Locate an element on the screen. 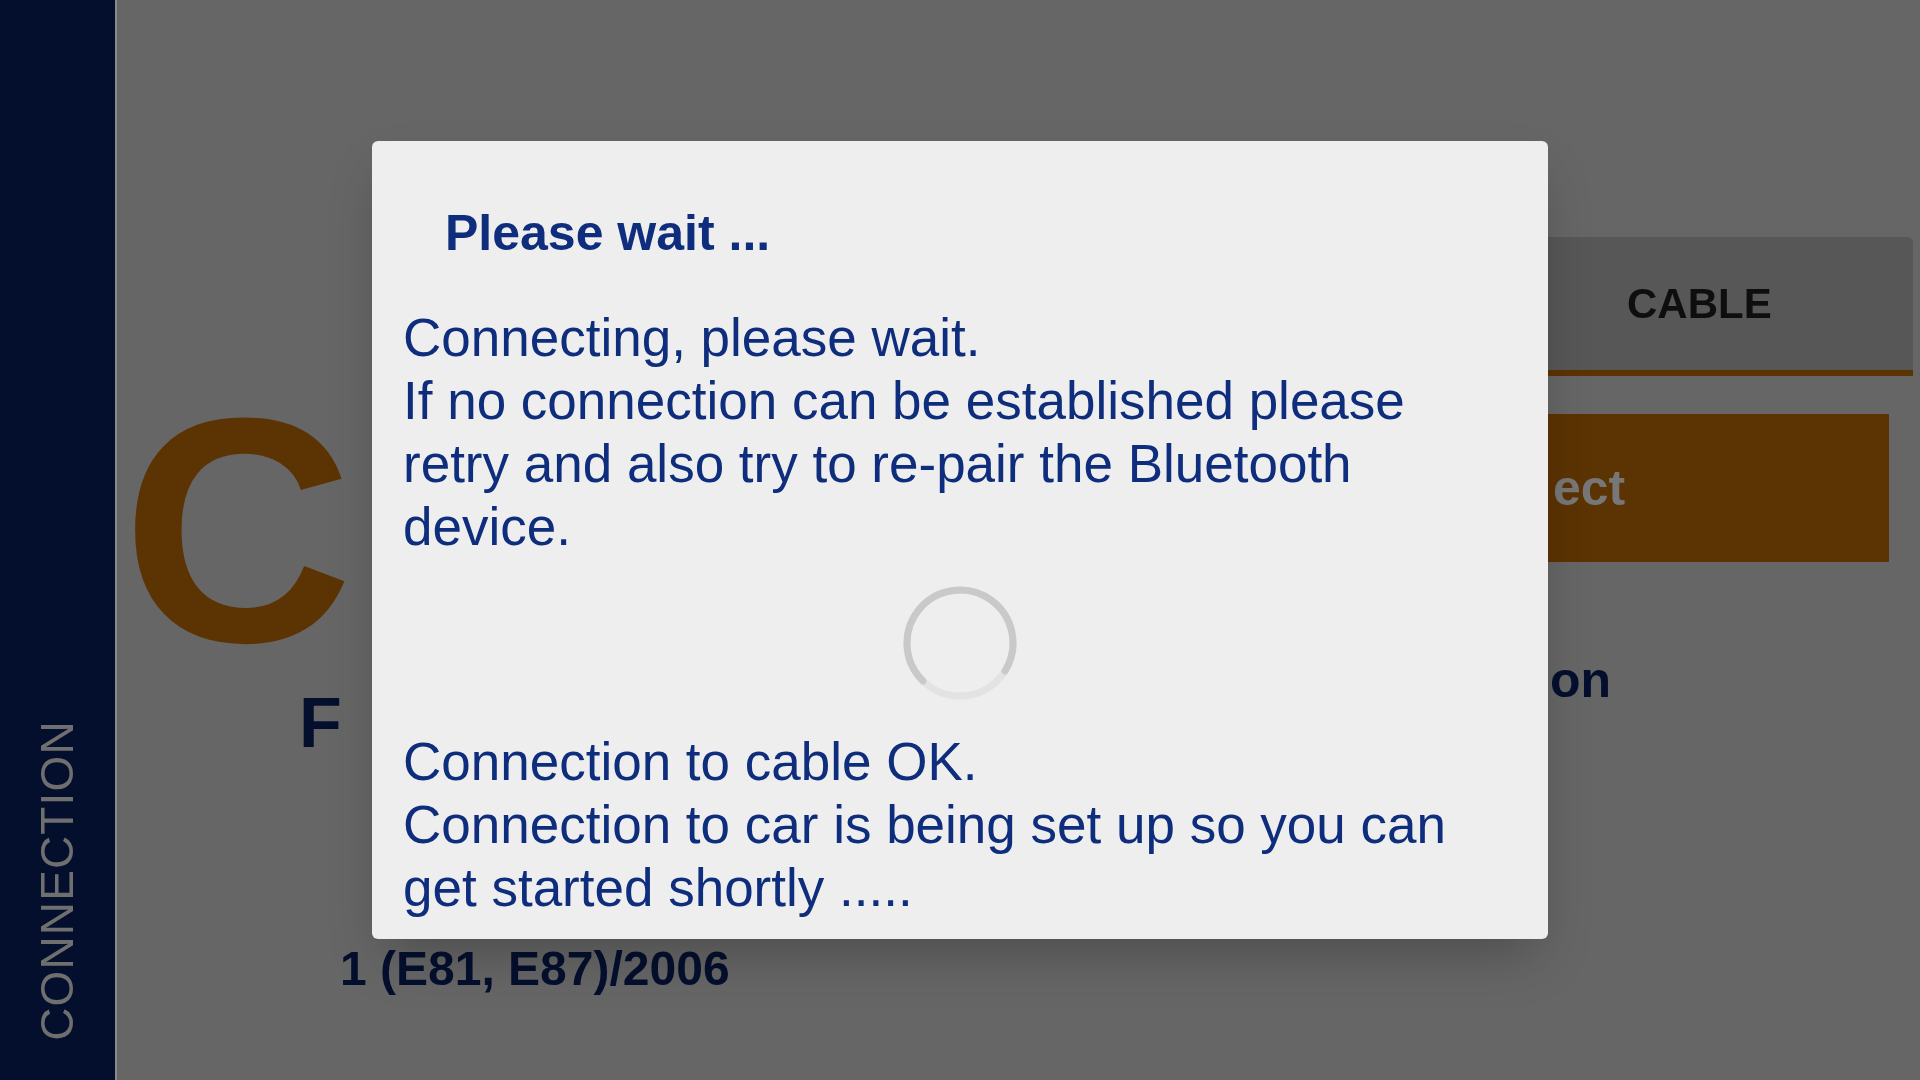  vehicle-label: 1 (E81, E87)/2006 is located at coordinates (535, 969).